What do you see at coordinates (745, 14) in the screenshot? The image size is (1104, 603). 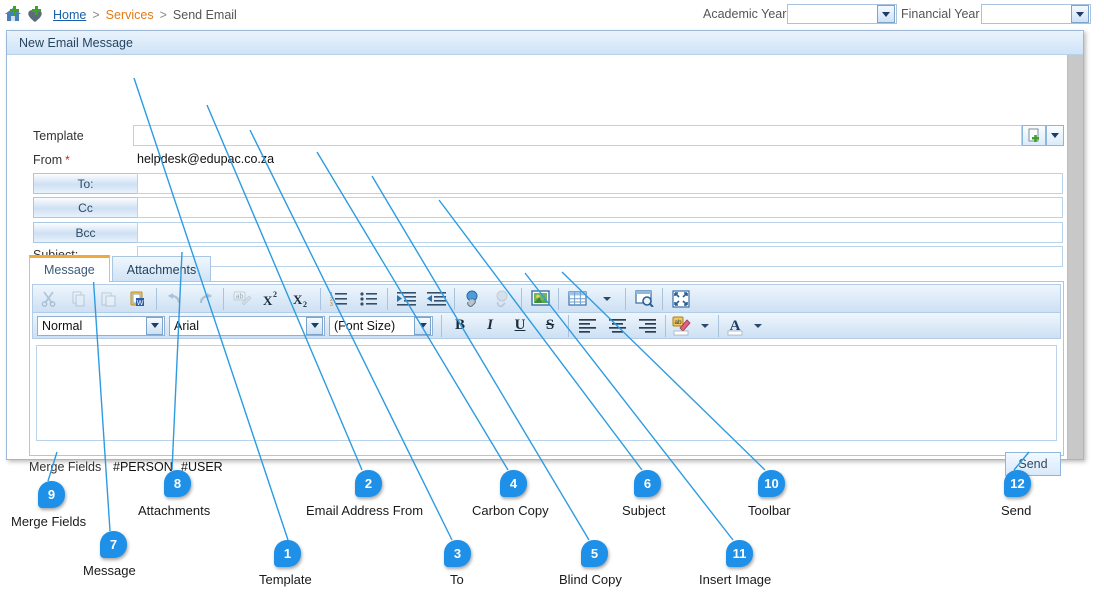 I see `academic-year-label: Academic Year` at bounding box center [745, 14].